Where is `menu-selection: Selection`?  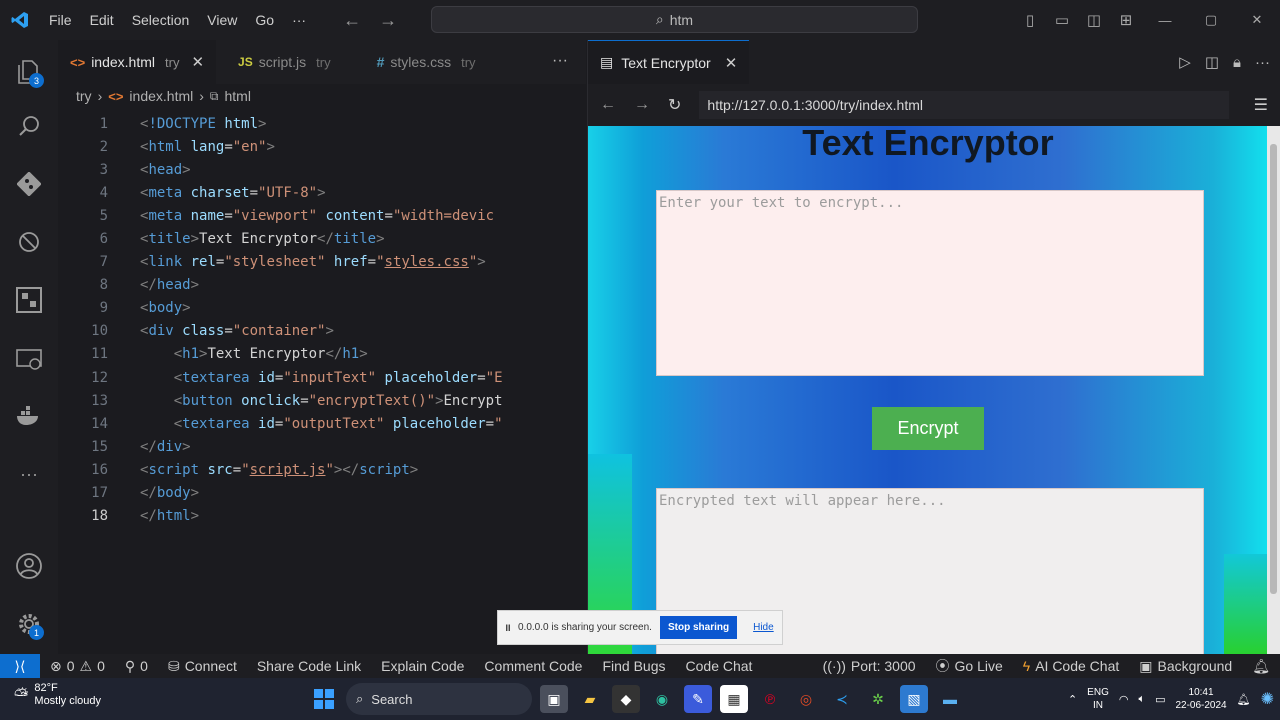
menu-selection: Selection is located at coordinates (161, 20).